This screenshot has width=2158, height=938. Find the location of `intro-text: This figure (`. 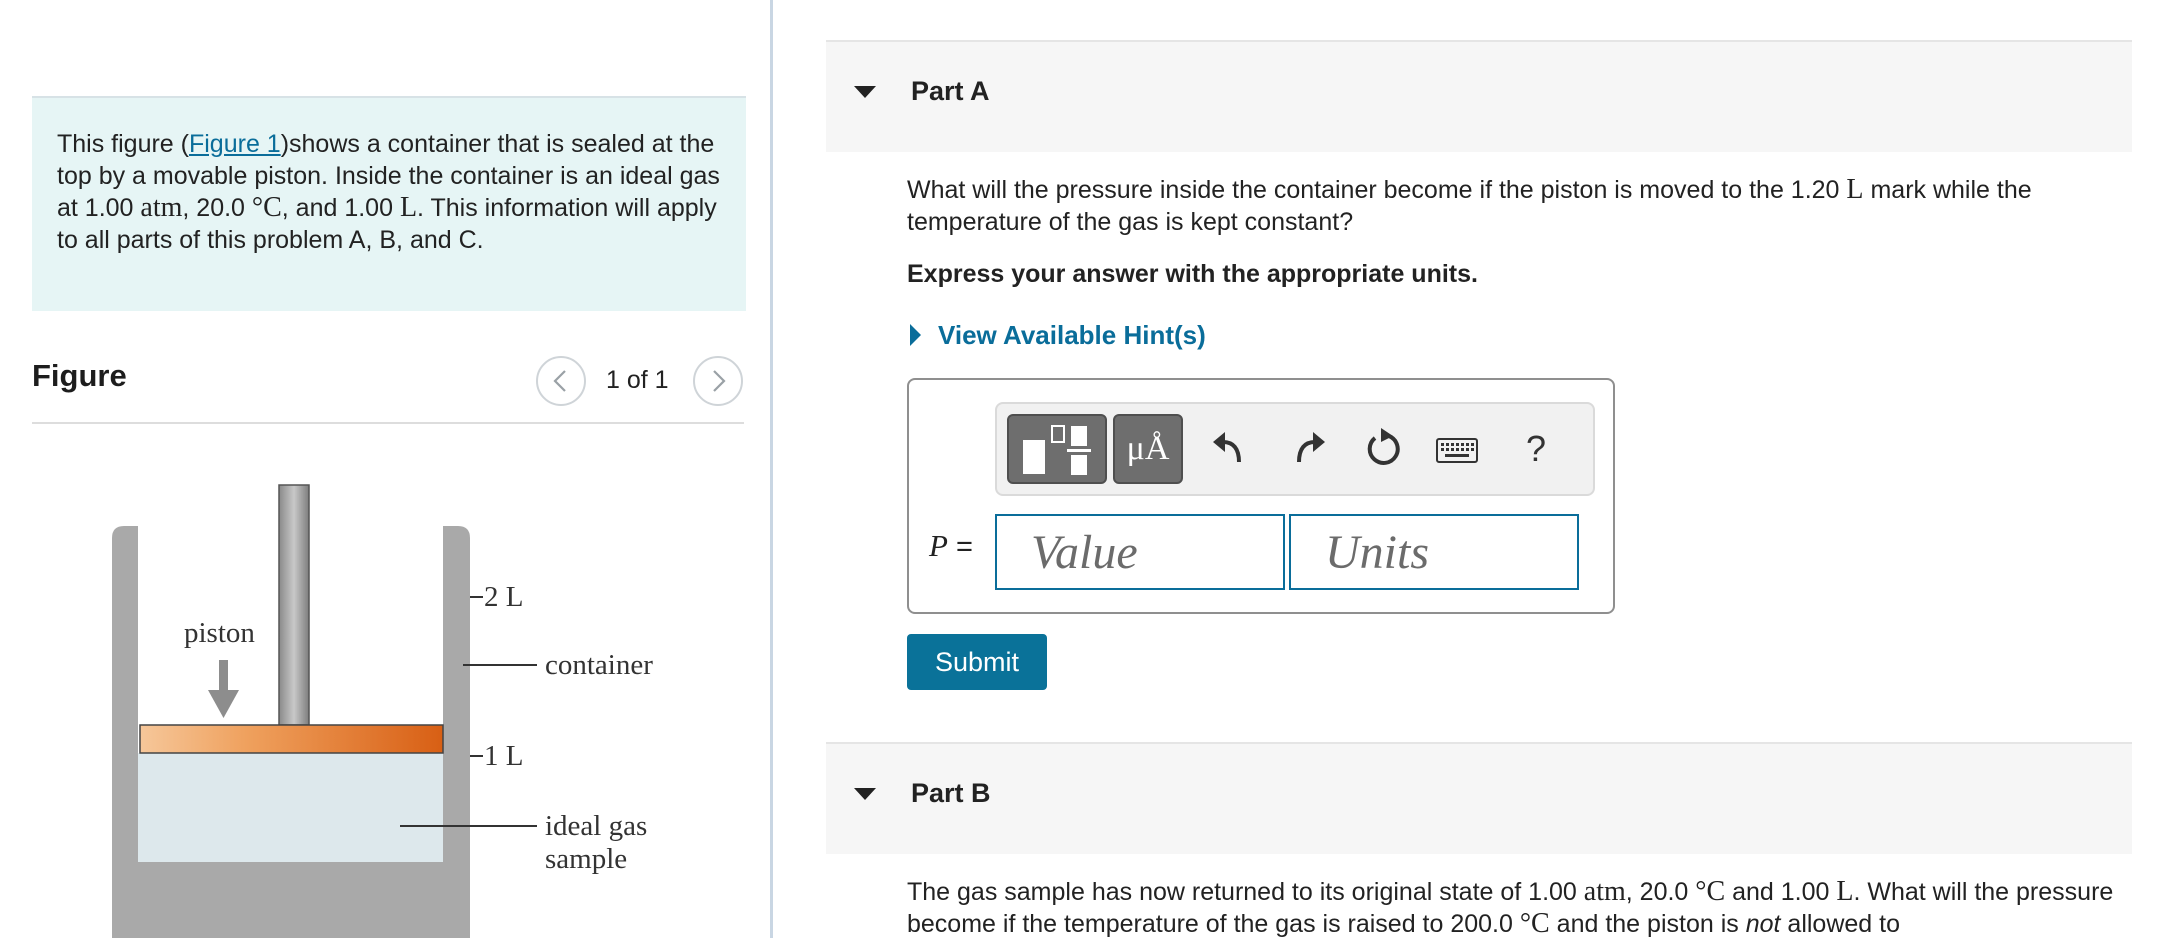

intro-text: This figure ( is located at coordinates (123, 144).